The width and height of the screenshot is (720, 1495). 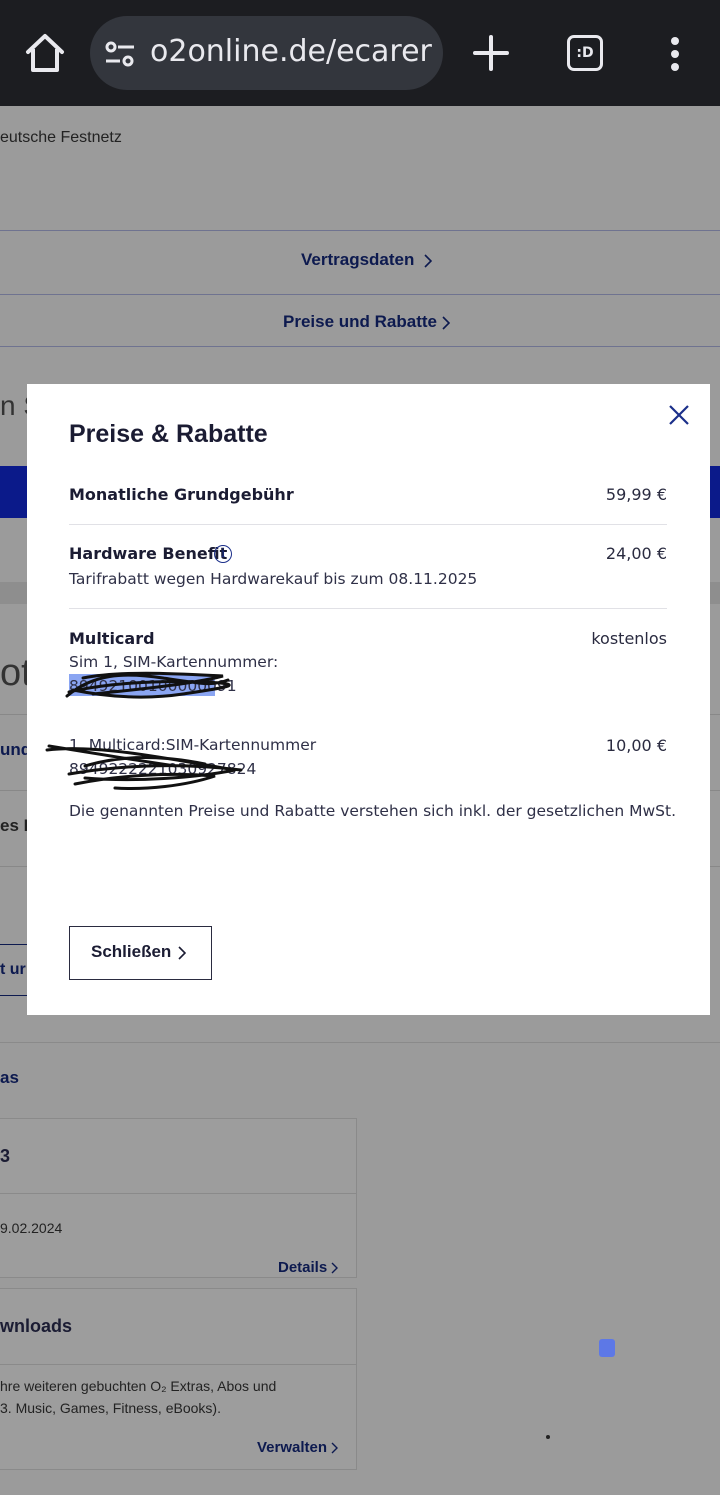 I want to click on address-bar: o2online.de/ecarer, so click(x=266, y=53).